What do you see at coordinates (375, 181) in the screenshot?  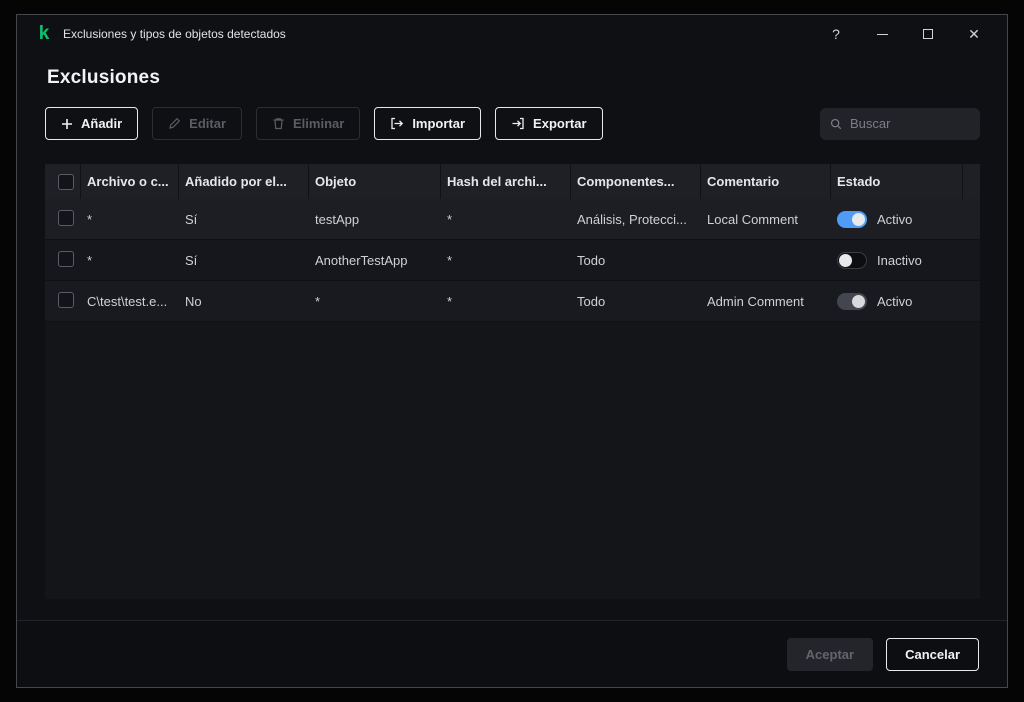 I see `column-header-object: Objeto` at bounding box center [375, 181].